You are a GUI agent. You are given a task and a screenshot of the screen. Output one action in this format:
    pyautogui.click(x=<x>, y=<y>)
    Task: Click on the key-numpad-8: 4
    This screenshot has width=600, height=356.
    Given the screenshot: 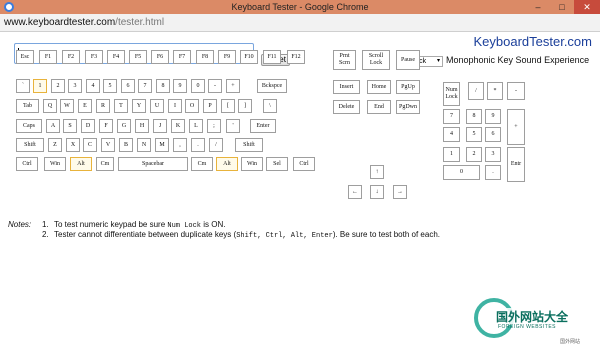 What is the action you would take?
    pyautogui.click(x=451, y=134)
    